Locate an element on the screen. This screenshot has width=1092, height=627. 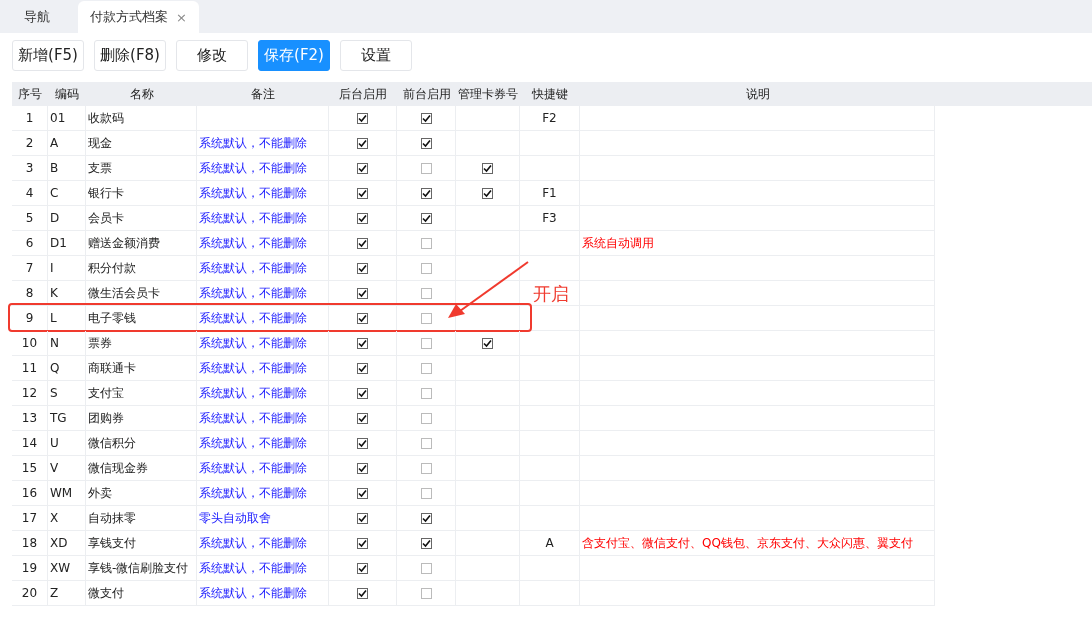
tab-label: 付款方式档案 is located at coordinates (129, 17).